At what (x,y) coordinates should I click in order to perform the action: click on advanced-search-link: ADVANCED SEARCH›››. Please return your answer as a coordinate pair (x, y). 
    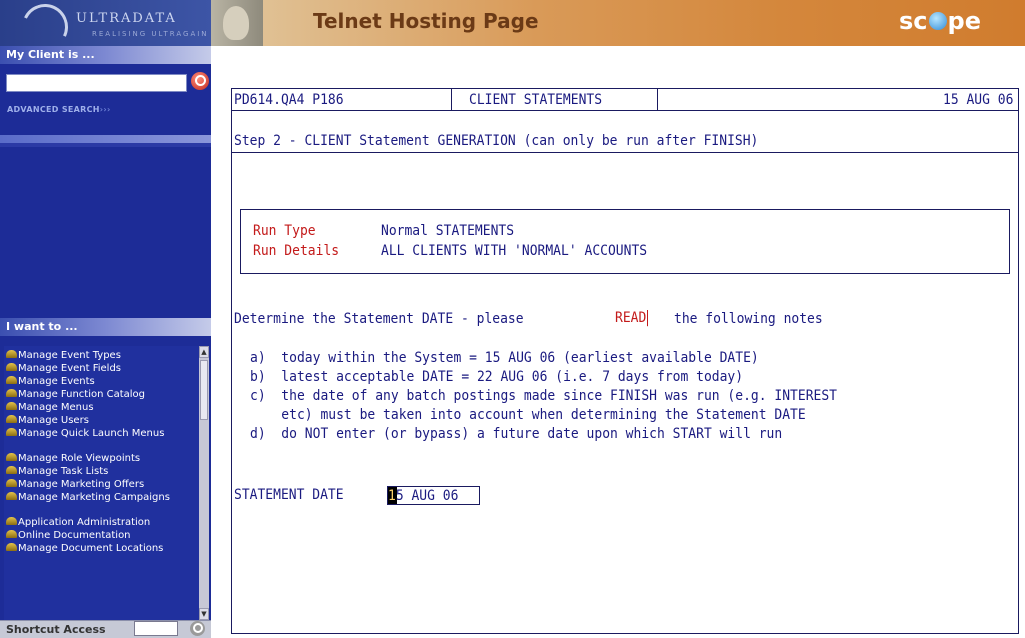
    Looking at the image, I should click on (59, 109).